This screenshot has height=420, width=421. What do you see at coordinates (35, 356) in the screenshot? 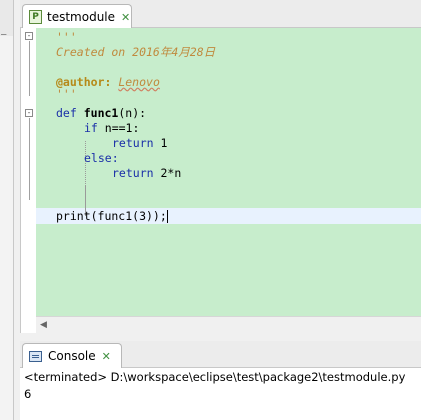
I see `console-icon` at bounding box center [35, 356].